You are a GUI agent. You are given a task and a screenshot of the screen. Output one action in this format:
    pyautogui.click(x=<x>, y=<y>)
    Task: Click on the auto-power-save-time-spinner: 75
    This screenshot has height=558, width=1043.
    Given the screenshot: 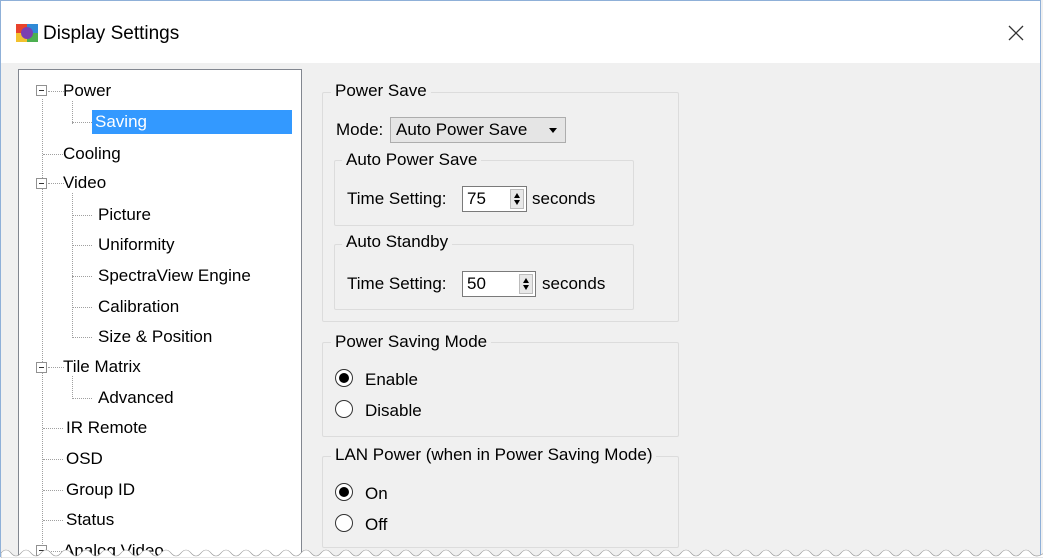 What is the action you would take?
    pyautogui.click(x=494, y=199)
    